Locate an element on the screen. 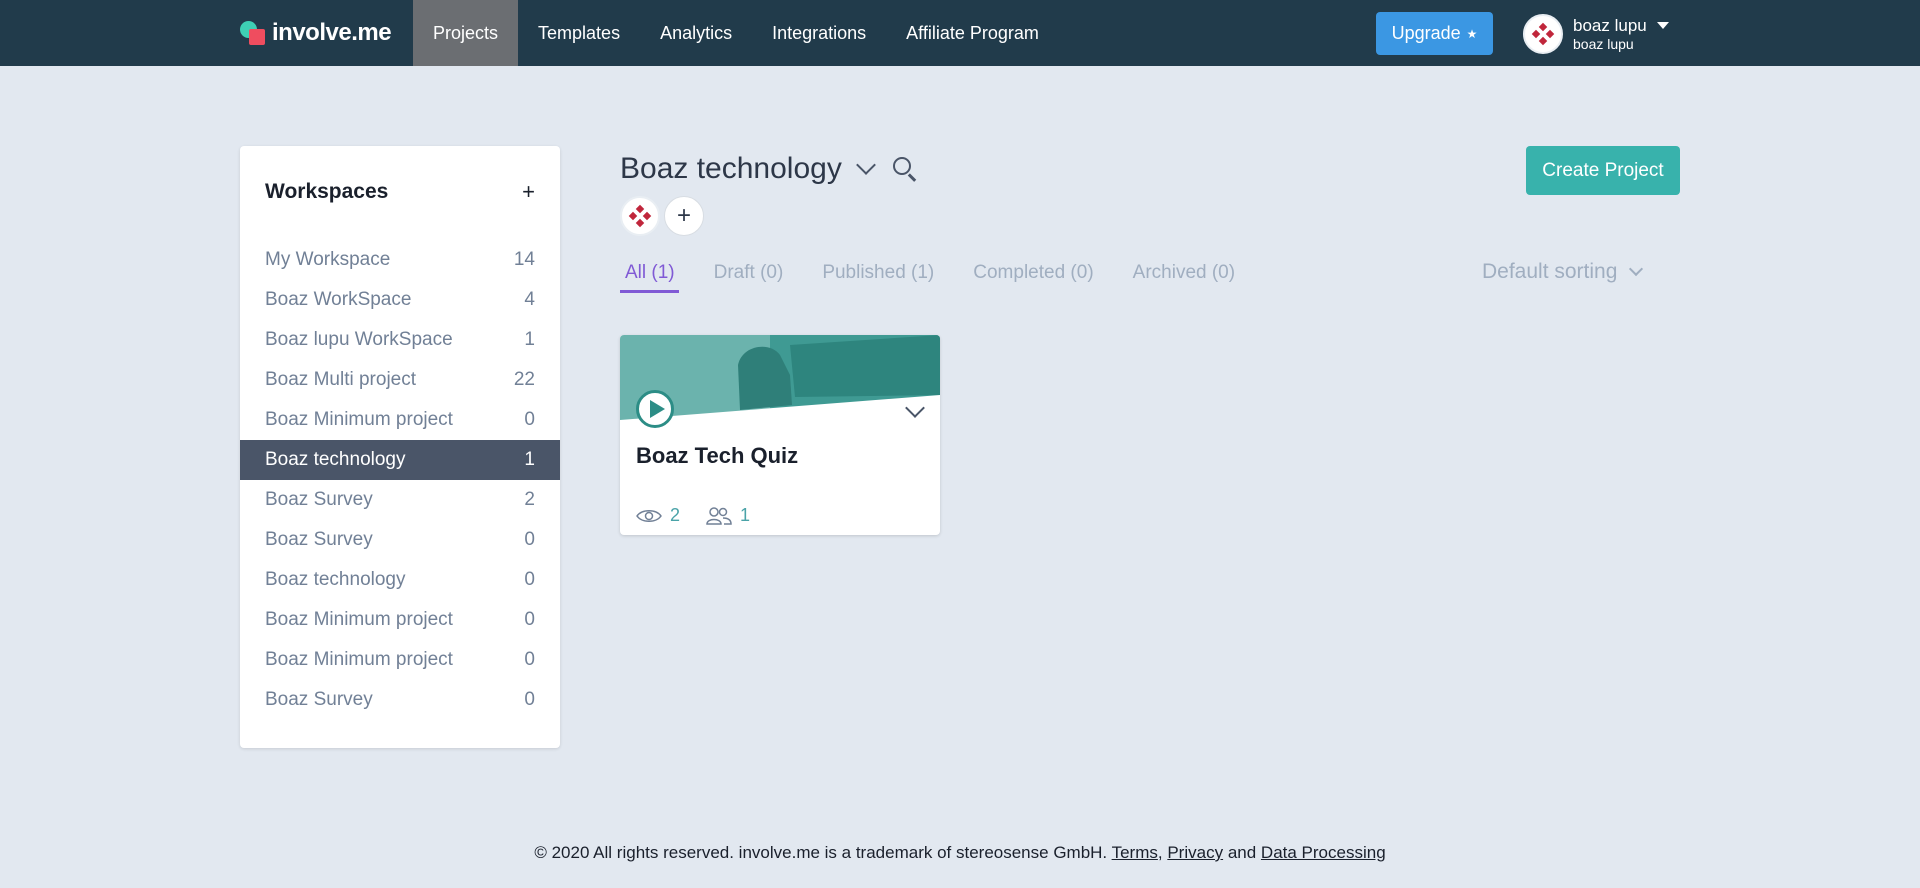 This screenshot has width=1920, height=888. workspace-header: Boaz technology is located at coordinates (769, 169).